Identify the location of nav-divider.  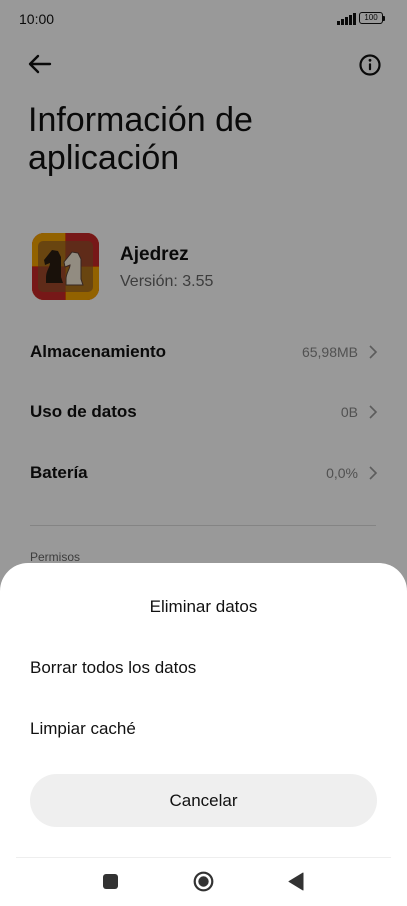
(203, 857).